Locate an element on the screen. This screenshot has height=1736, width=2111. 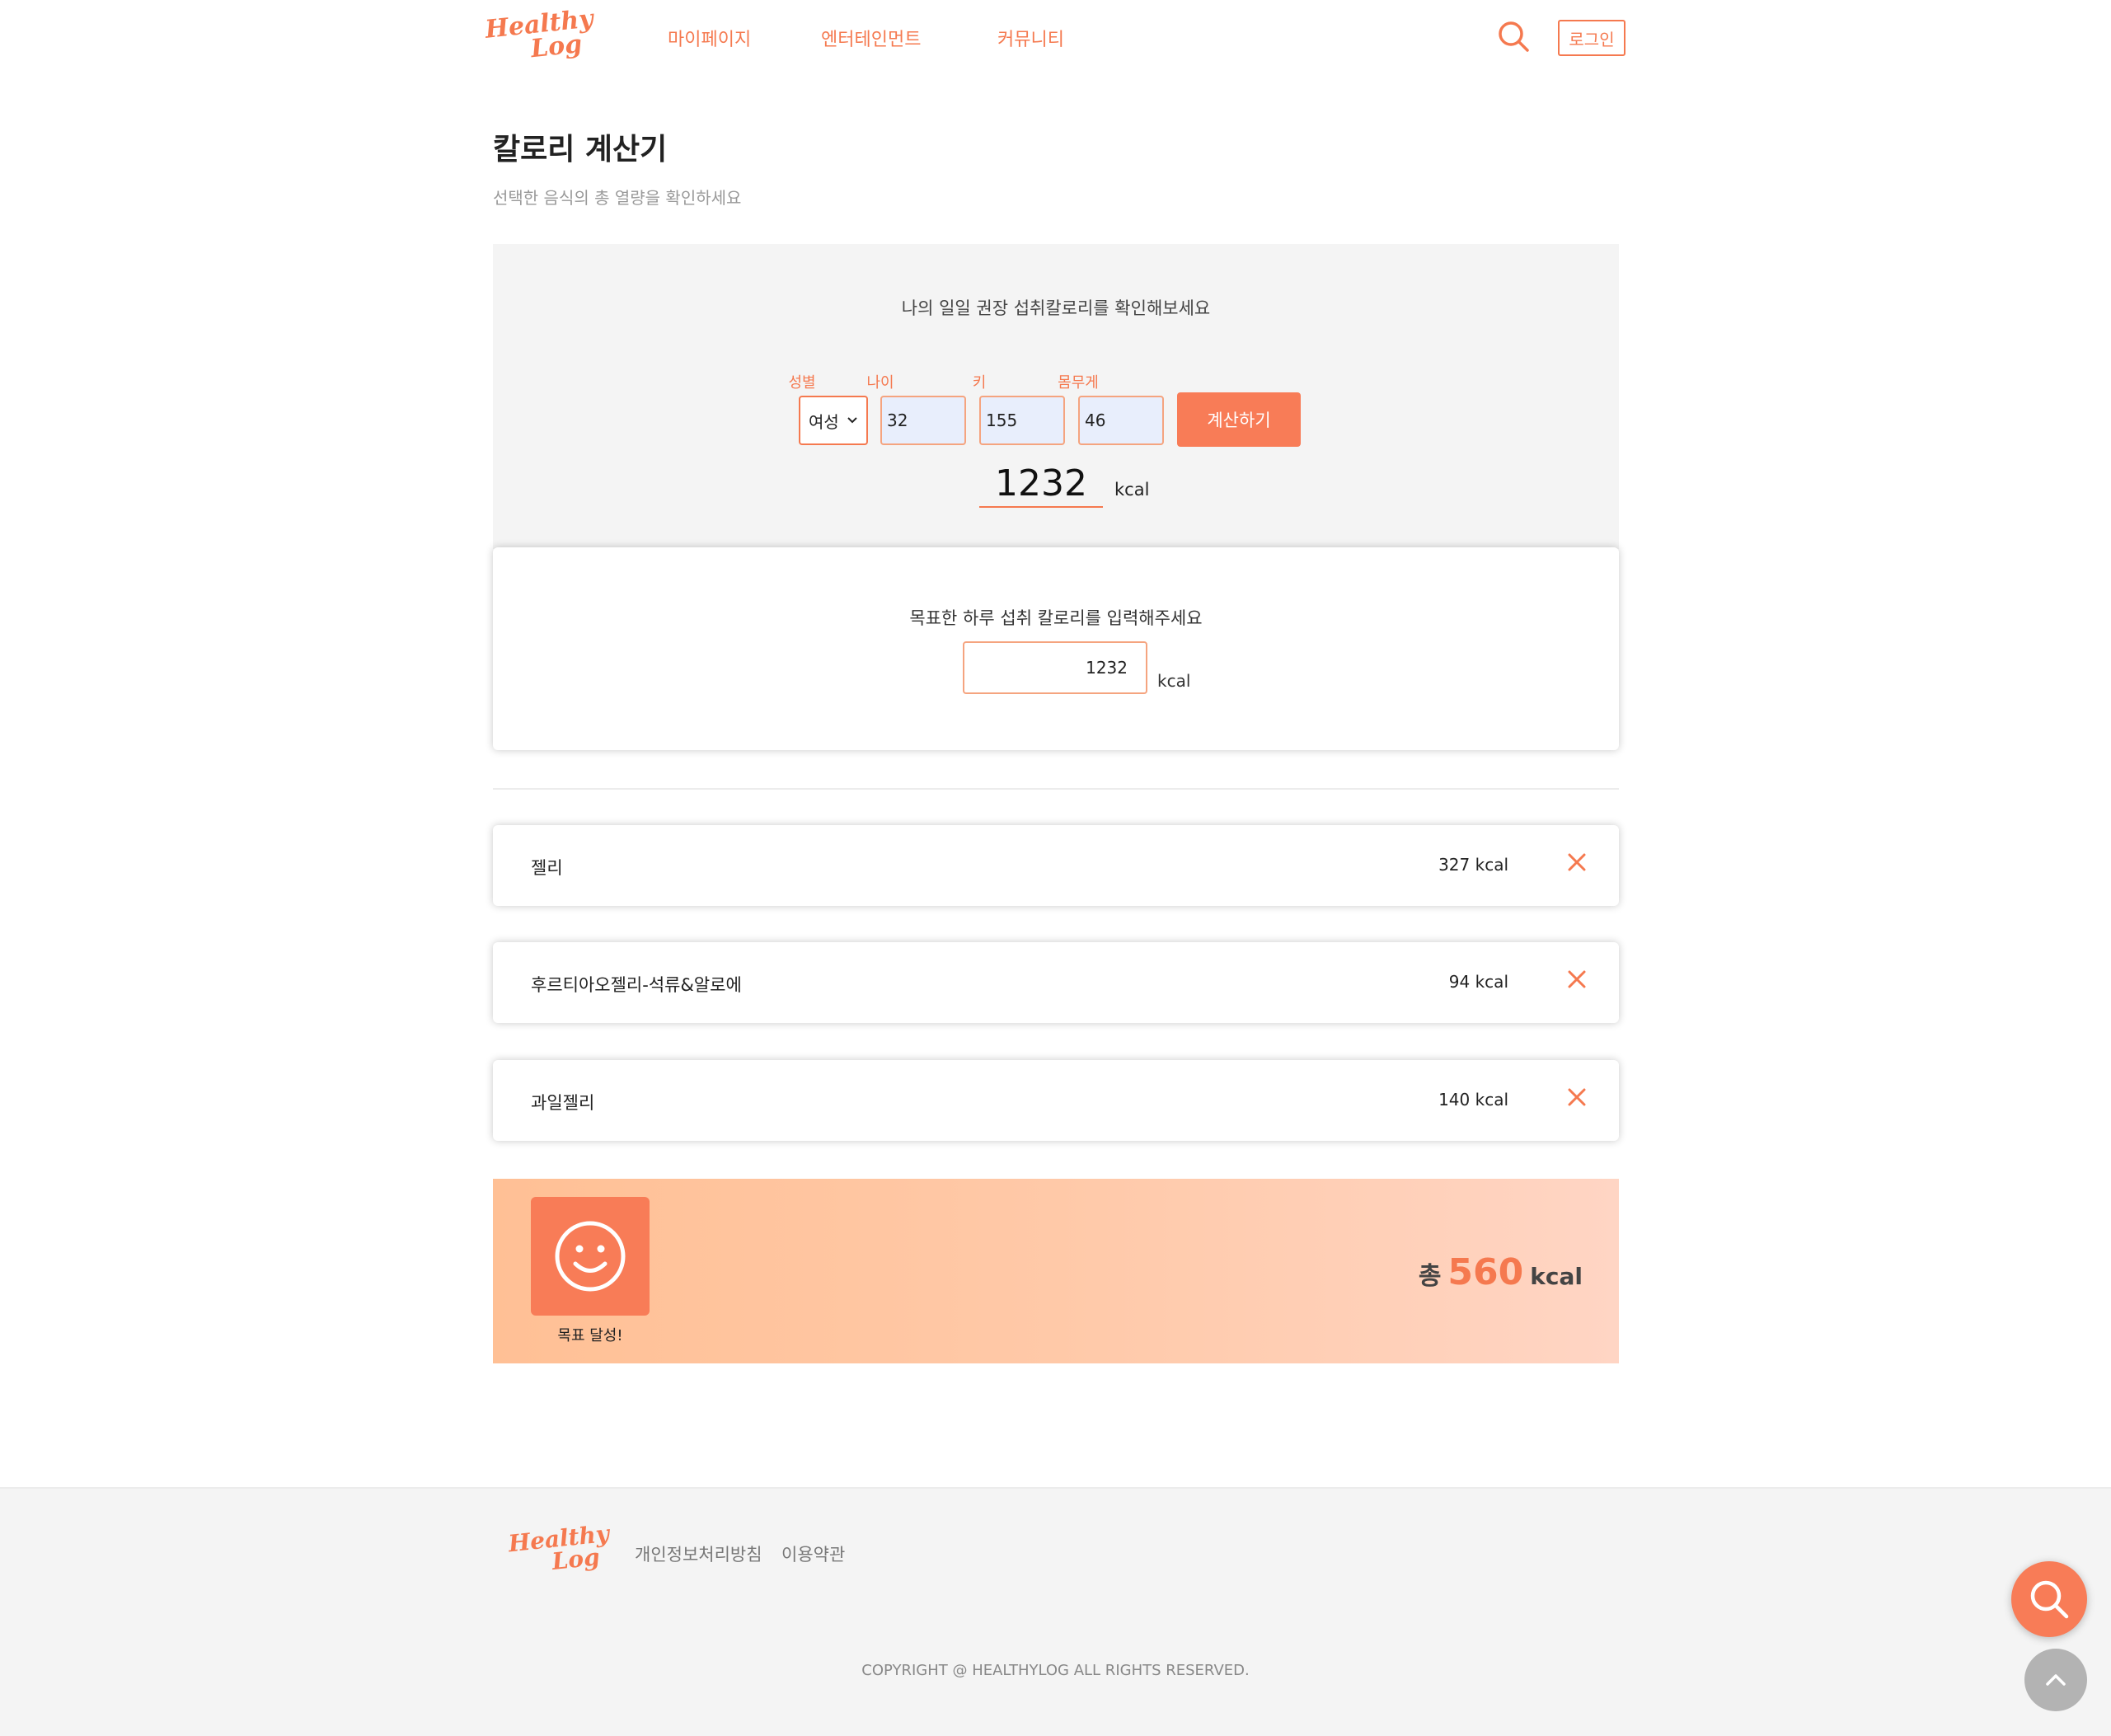
total-value: 560 is located at coordinates (1486, 1272).